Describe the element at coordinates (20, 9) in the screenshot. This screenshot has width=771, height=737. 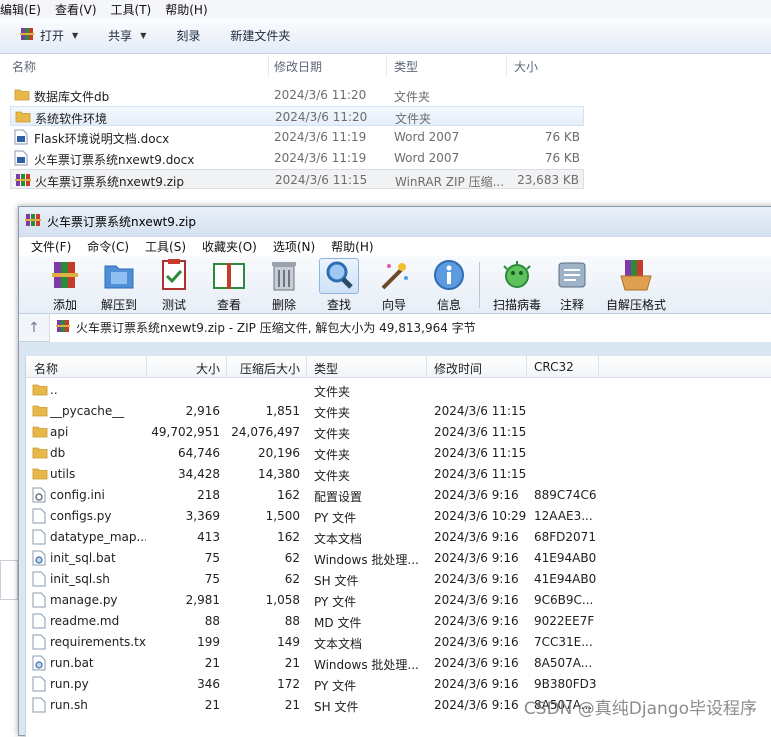
I see `menu-edit: 编辑(E)` at that location.